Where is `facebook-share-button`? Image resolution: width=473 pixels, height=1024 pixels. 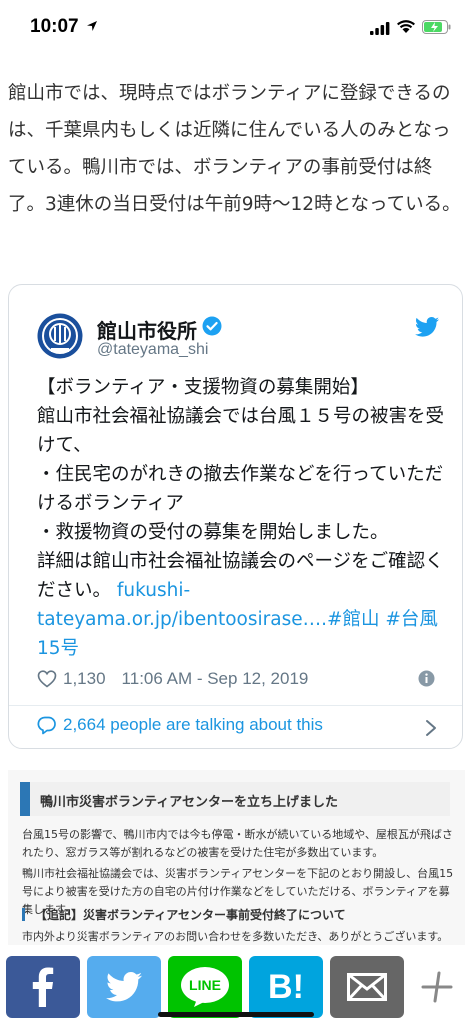 facebook-share-button is located at coordinates (43, 987).